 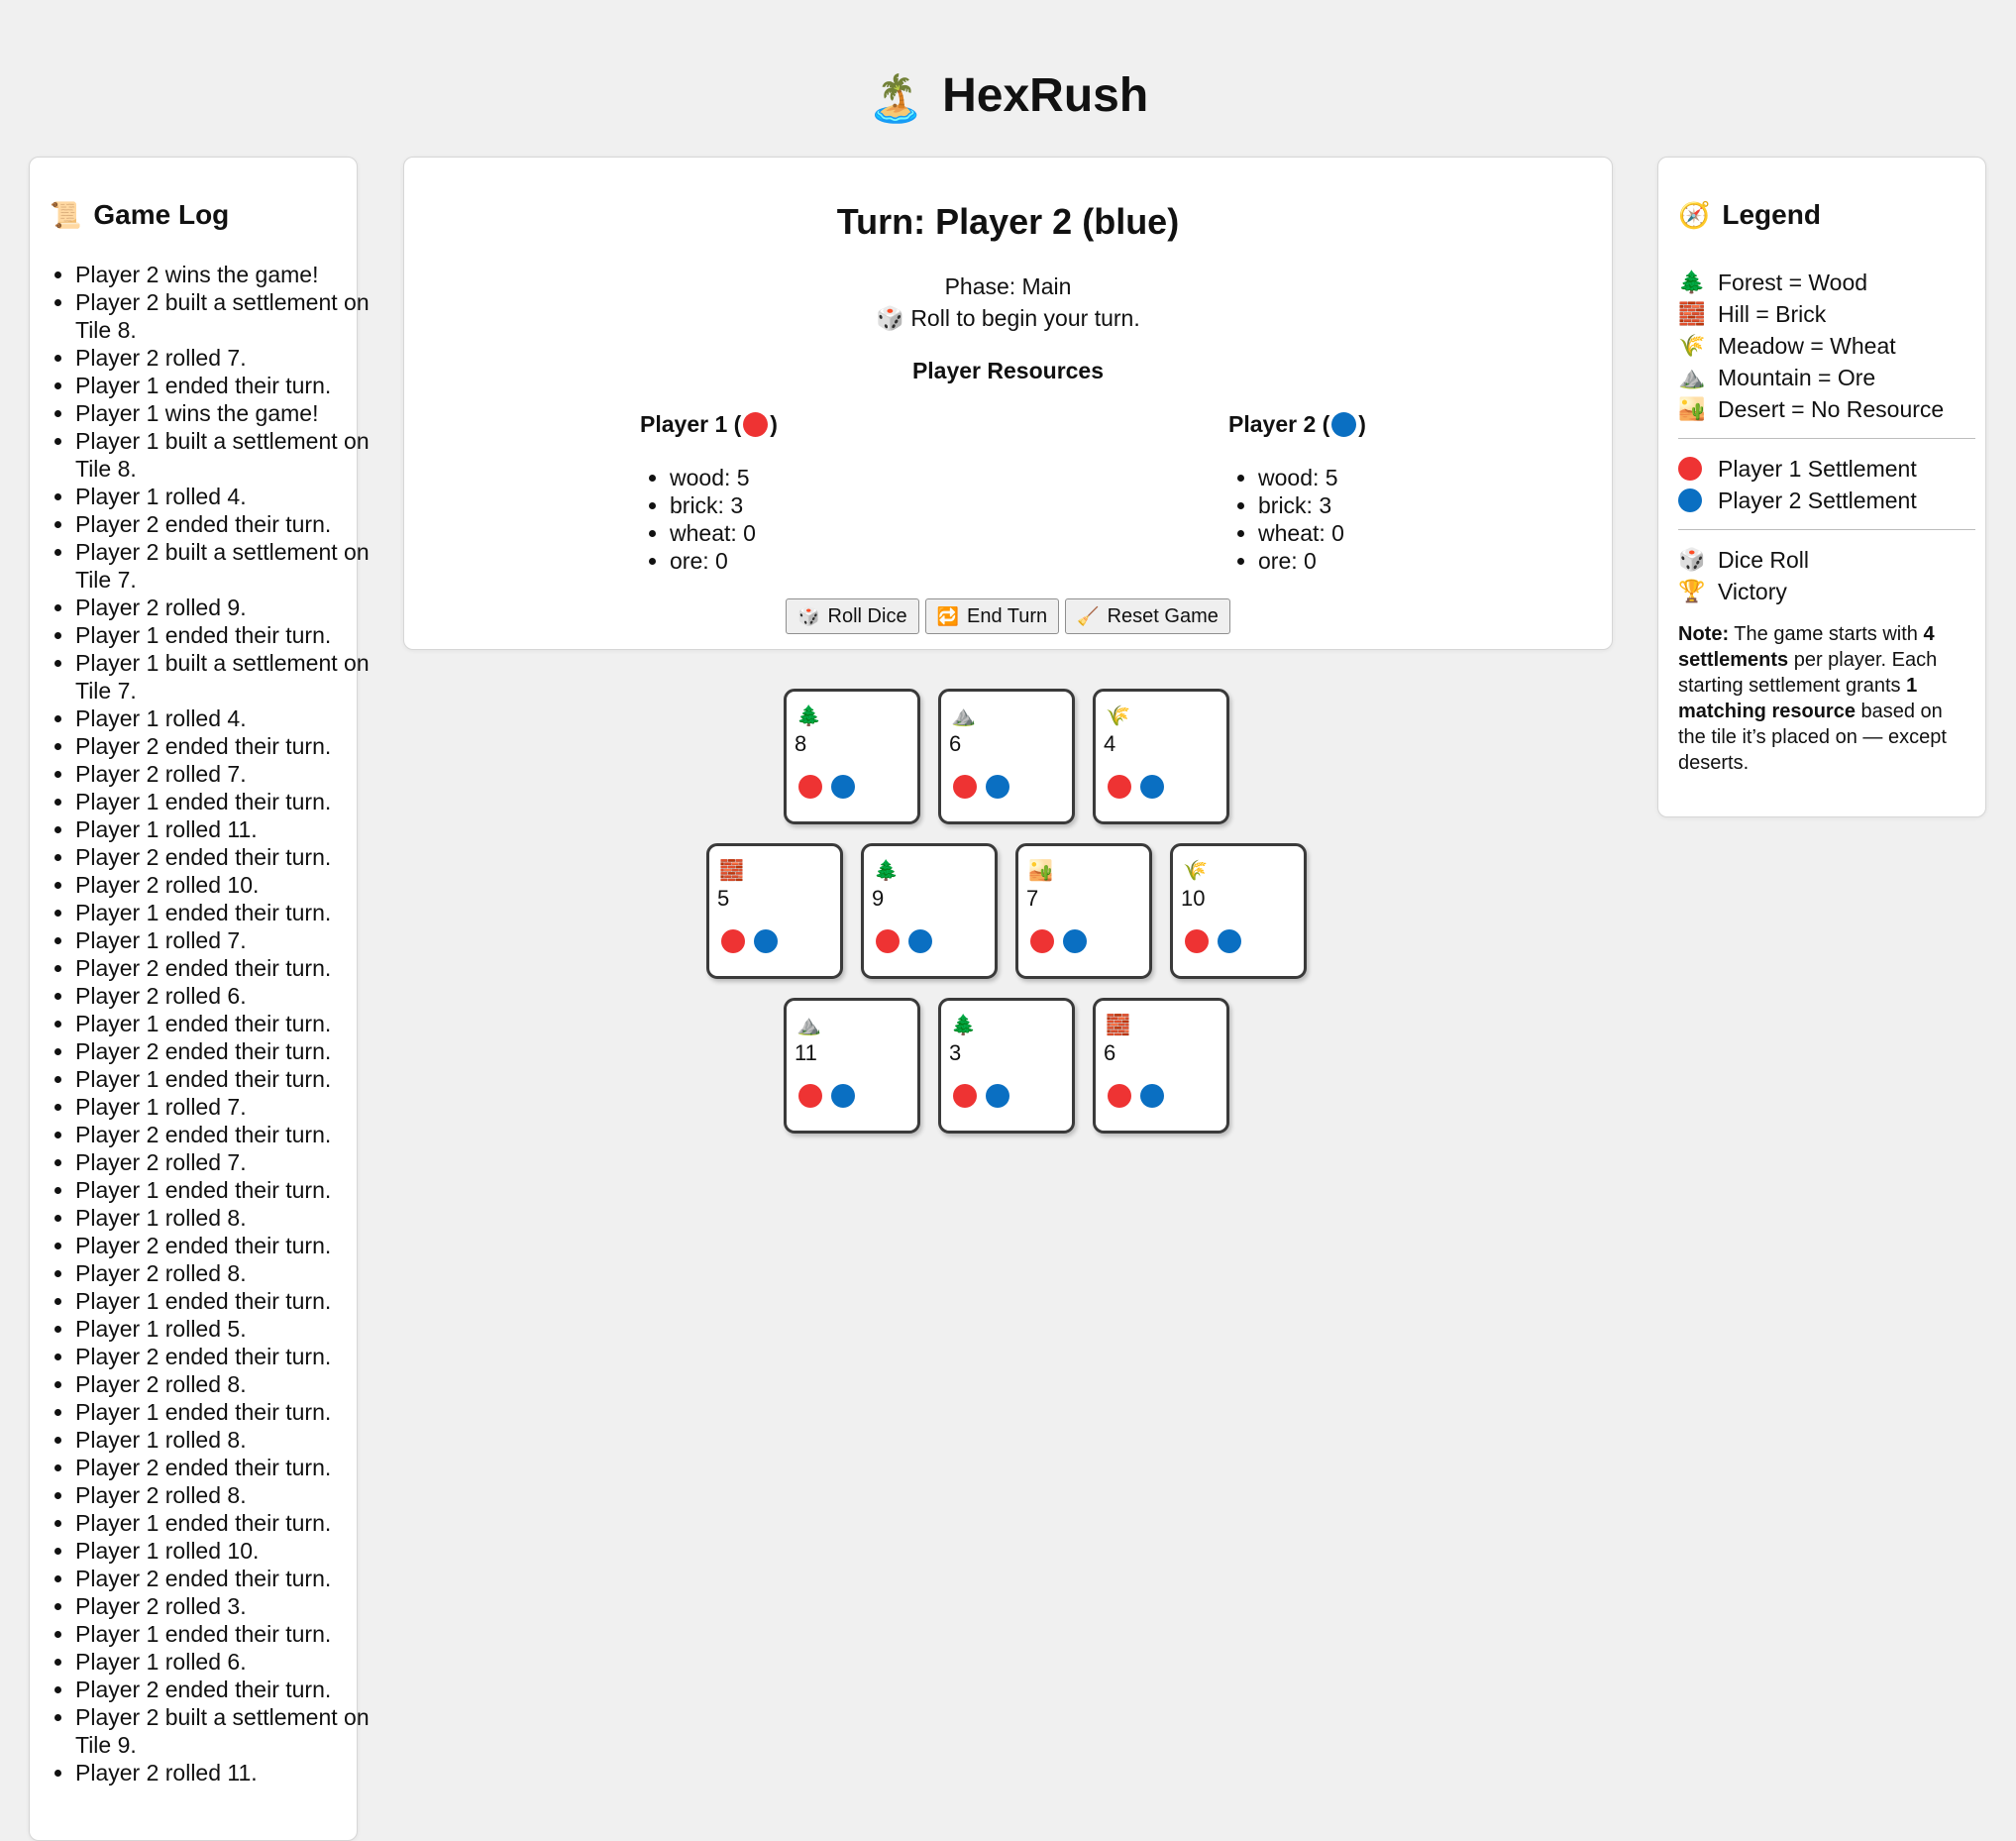 What do you see at coordinates (140, 215) in the screenshot?
I see `game-log-heading: 📜 Game Log` at bounding box center [140, 215].